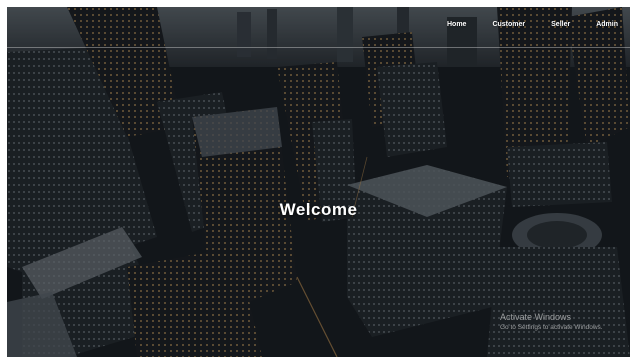 This screenshot has height=362, width=635. What do you see at coordinates (318, 209) in the screenshot?
I see `hero-welcome-title: Welcome` at bounding box center [318, 209].